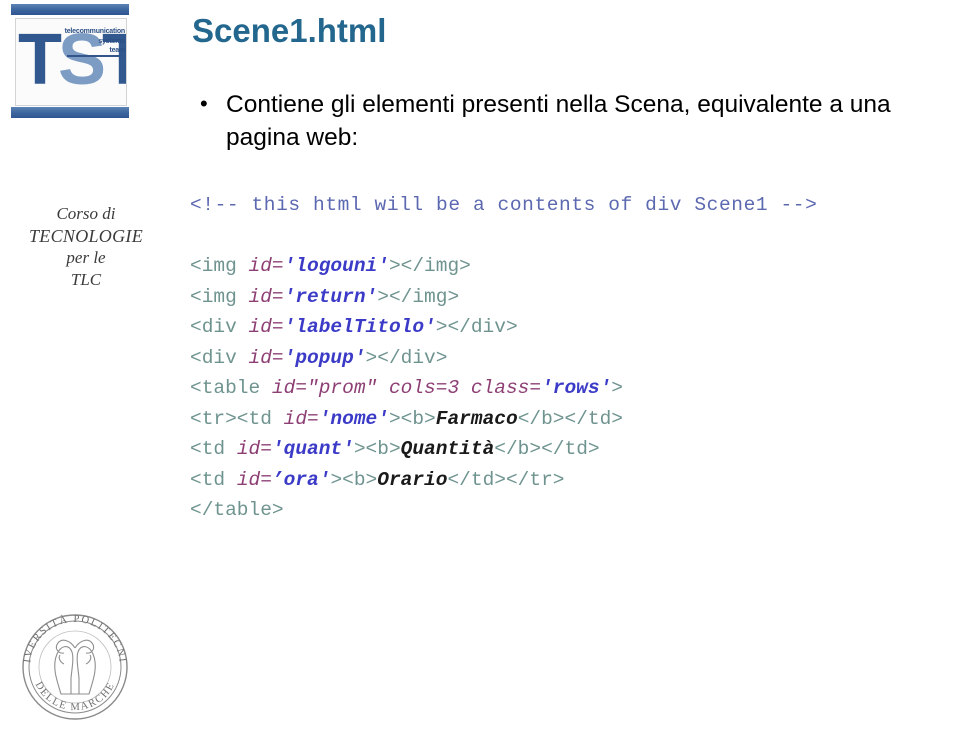 This screenshot has height=735, width=960. I want to click on code-token: cols=3 class=, so click(459, 388).